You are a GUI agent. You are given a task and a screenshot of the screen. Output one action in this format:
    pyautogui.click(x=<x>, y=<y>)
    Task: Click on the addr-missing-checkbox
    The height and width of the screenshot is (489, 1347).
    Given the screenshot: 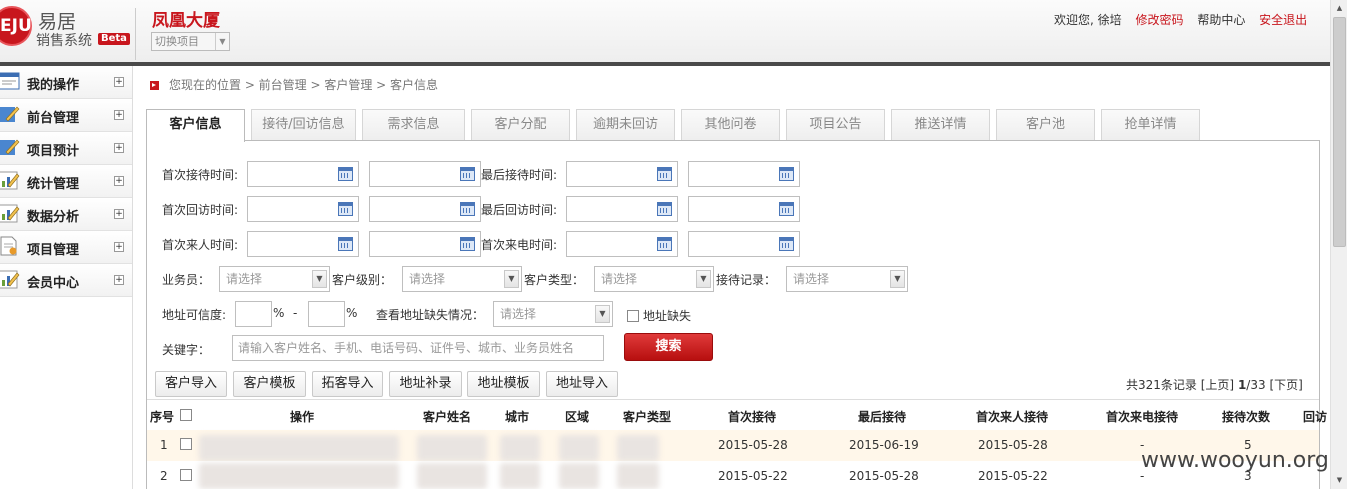 What is the action you would take?
    pyautogui.click(x=633, y=316)
    